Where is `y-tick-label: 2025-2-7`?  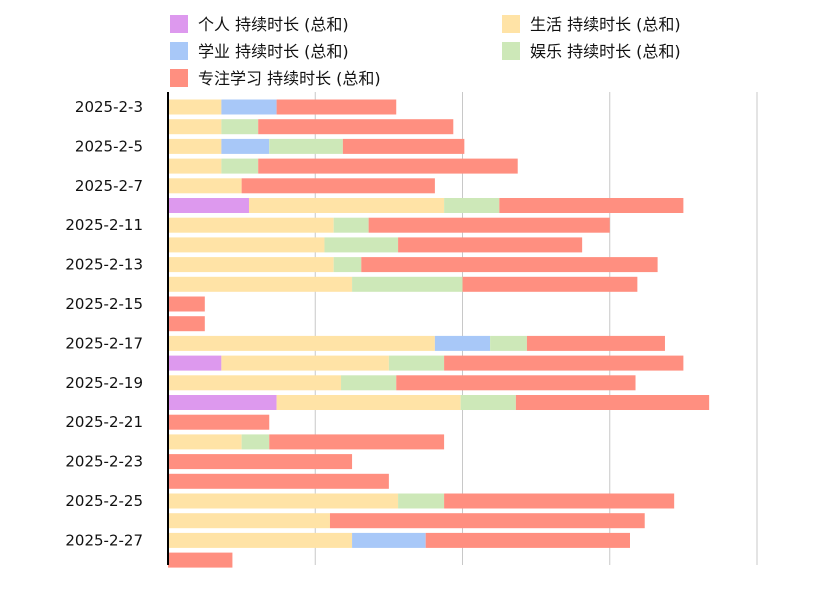
y-tick-label: 2025-2-7 is located at coordinates (109, 186).